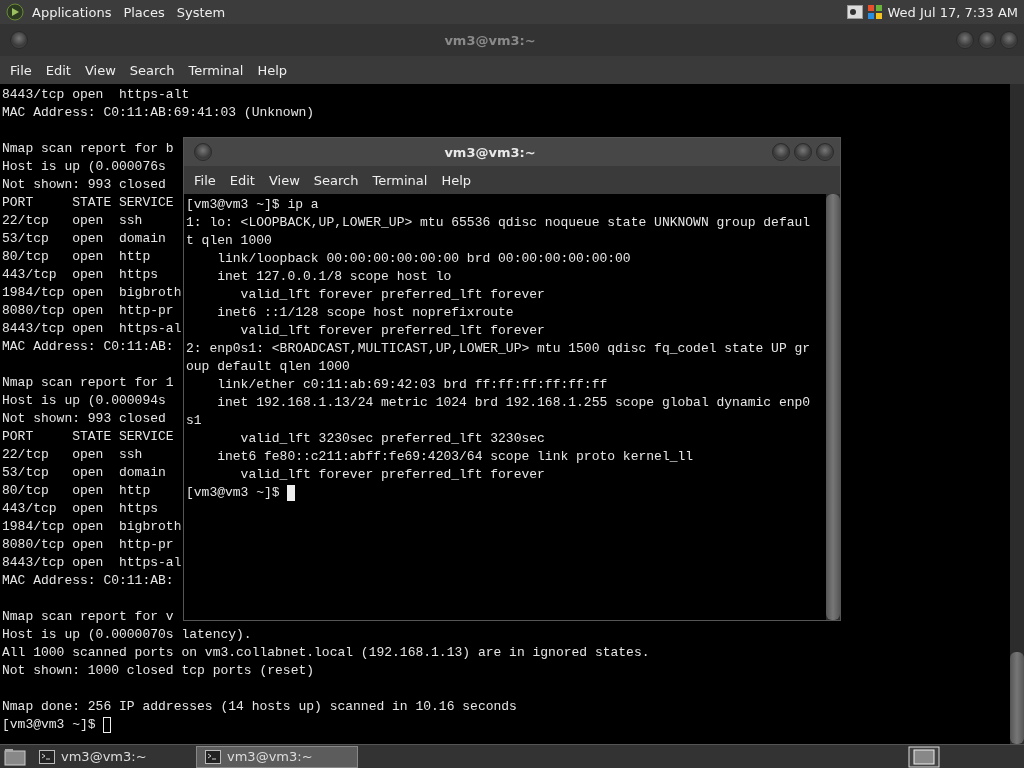 The height and width of the screenshot is (768, 1024). I want to click on panel-menu: Places, so click(144, 12).